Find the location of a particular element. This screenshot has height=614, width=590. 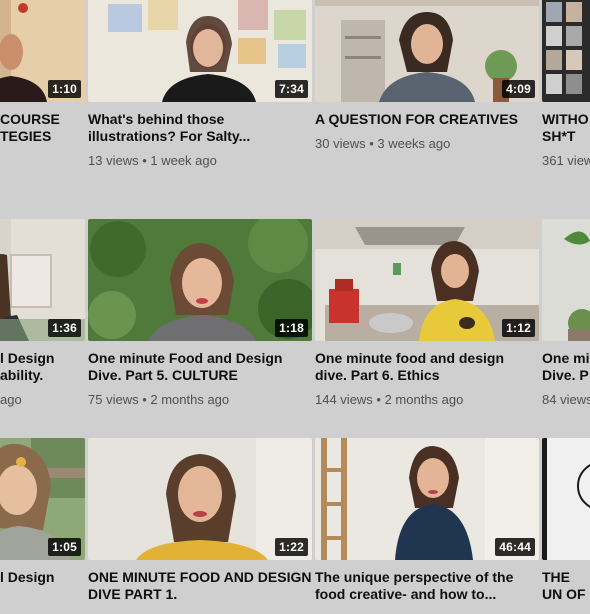

video-title: WITHO SH*T is located at coordinates (566, 128).